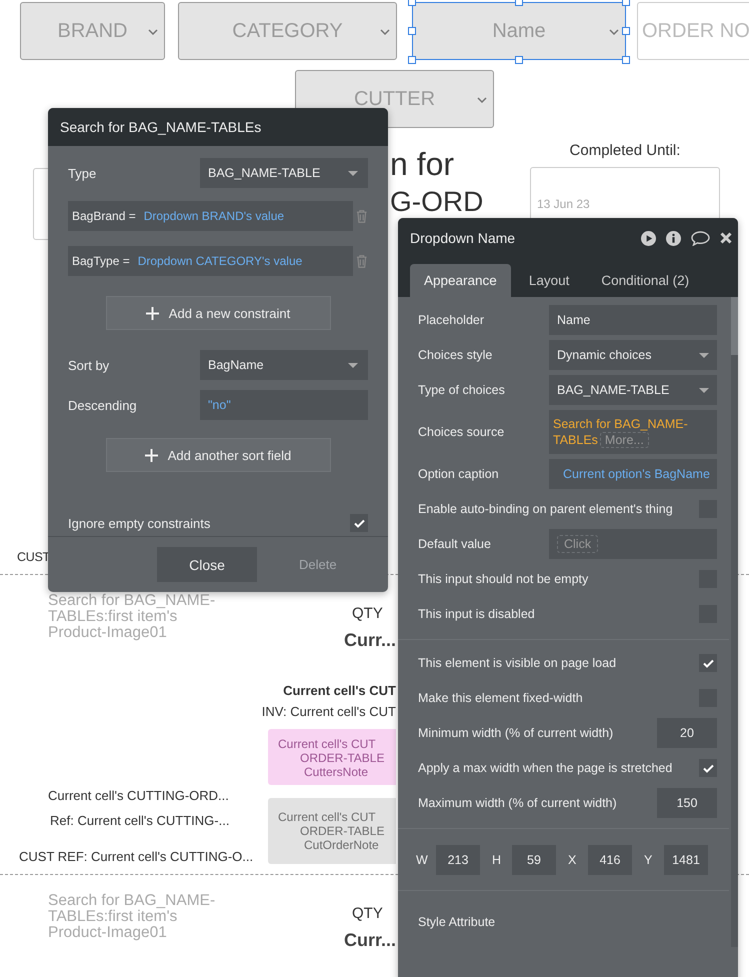  Describe the element at coordinates (633, 355) in the screenshot. I see `select-field: Dynamic choices` at that location.